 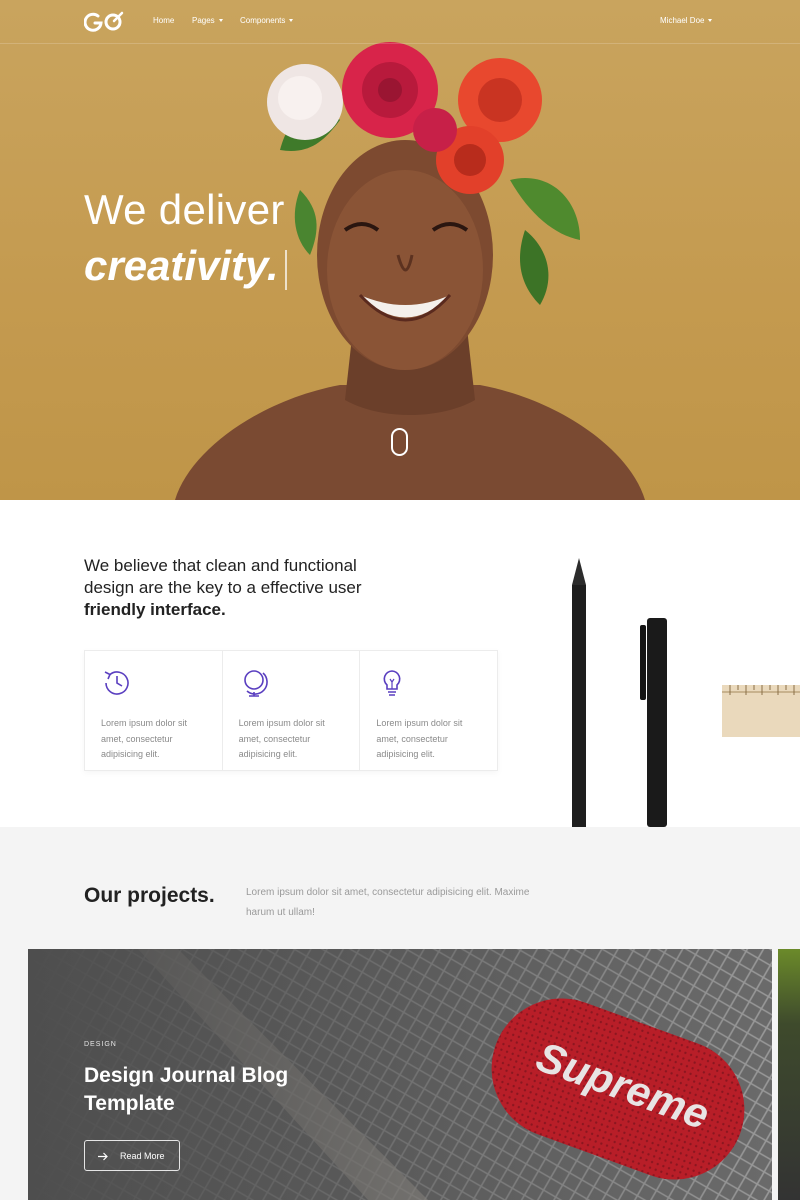 What do you see at coordinates (400, 22) in the screenshot?
I see `top-navbar: Home Pages Components Michael Doe` at bounding box center [400, 22].